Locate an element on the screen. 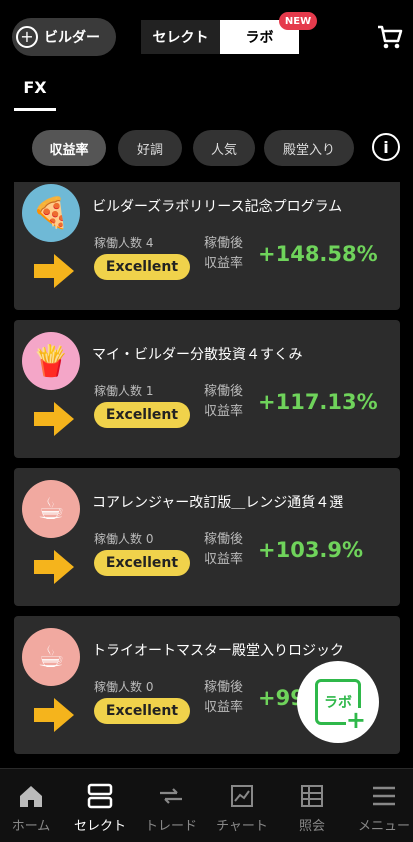  tab-fx-underline is located at coordinates (35, 109).